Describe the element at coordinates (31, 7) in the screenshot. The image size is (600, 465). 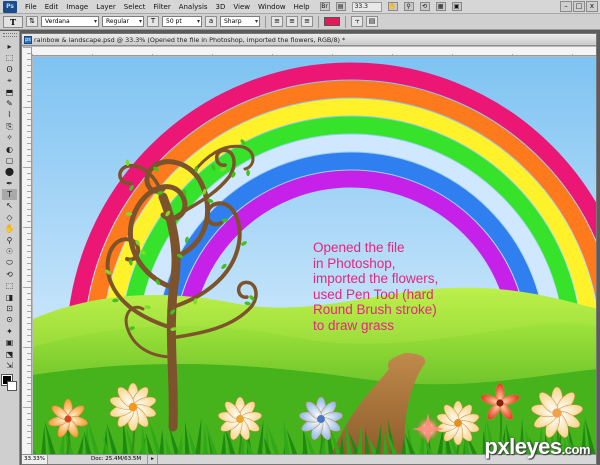
I see `menu-file: File` at that location.